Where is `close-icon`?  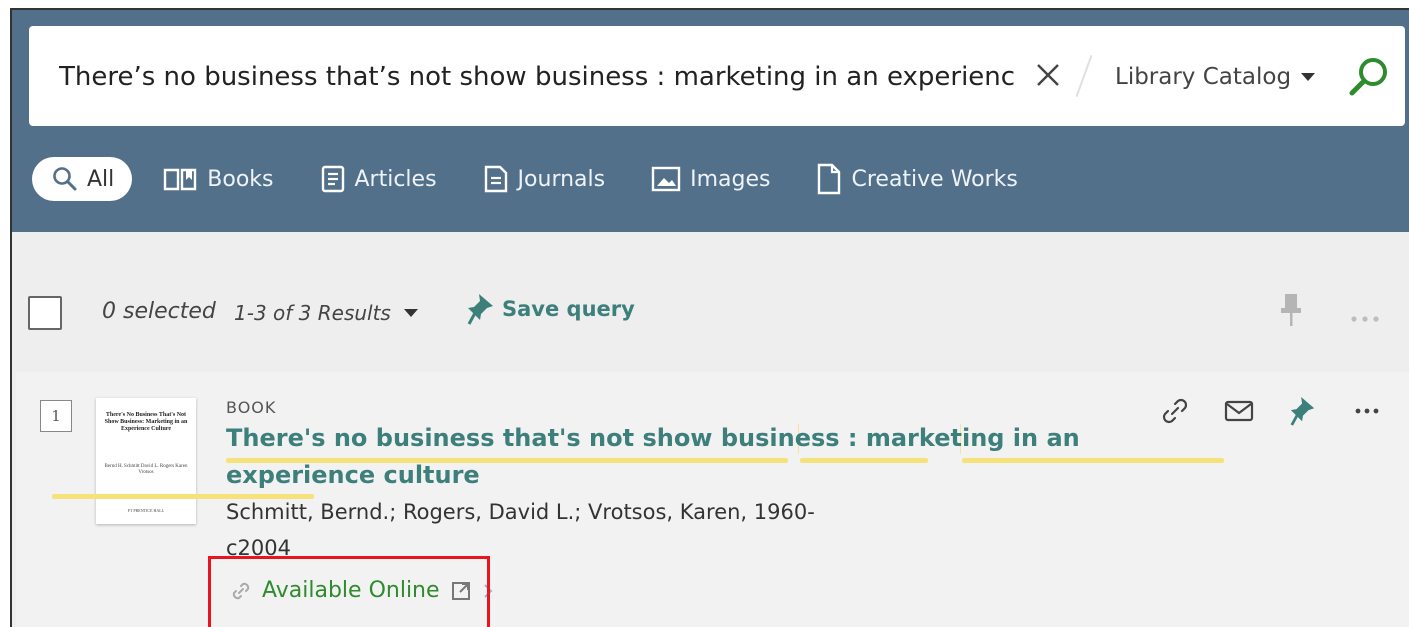 close-icon is located at coordinates (1048, 75).